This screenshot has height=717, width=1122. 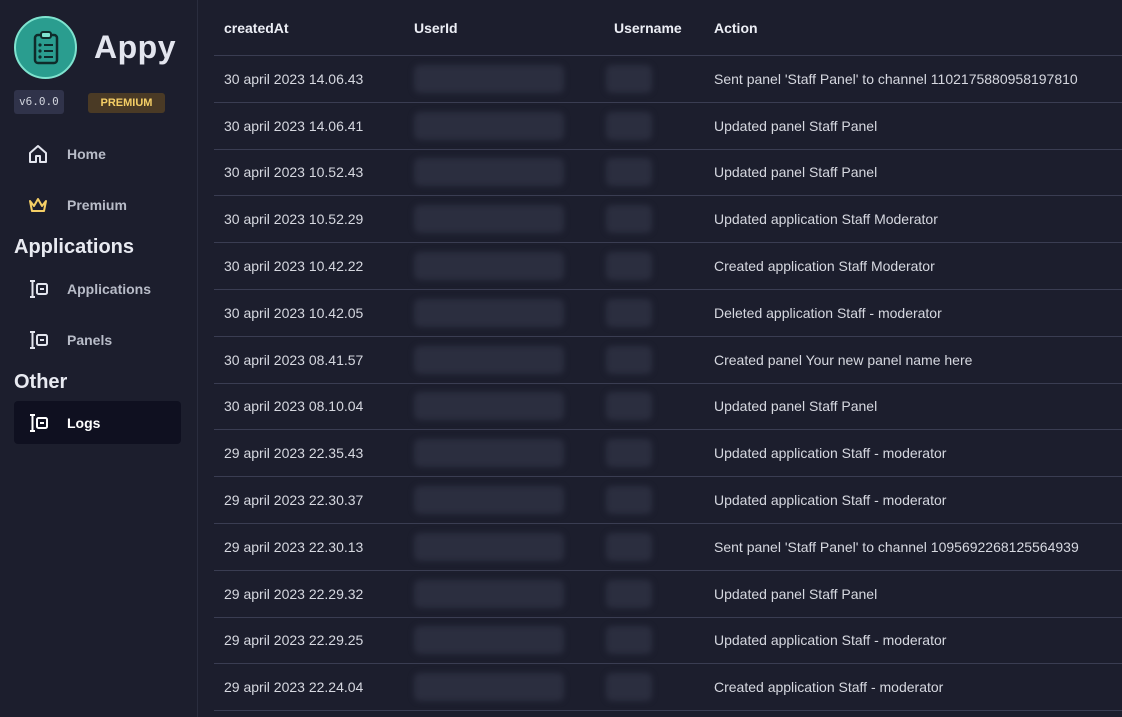 I want to click on cell-created-at: 30 april 2023 14.06.41, so click(x=294, y=125).